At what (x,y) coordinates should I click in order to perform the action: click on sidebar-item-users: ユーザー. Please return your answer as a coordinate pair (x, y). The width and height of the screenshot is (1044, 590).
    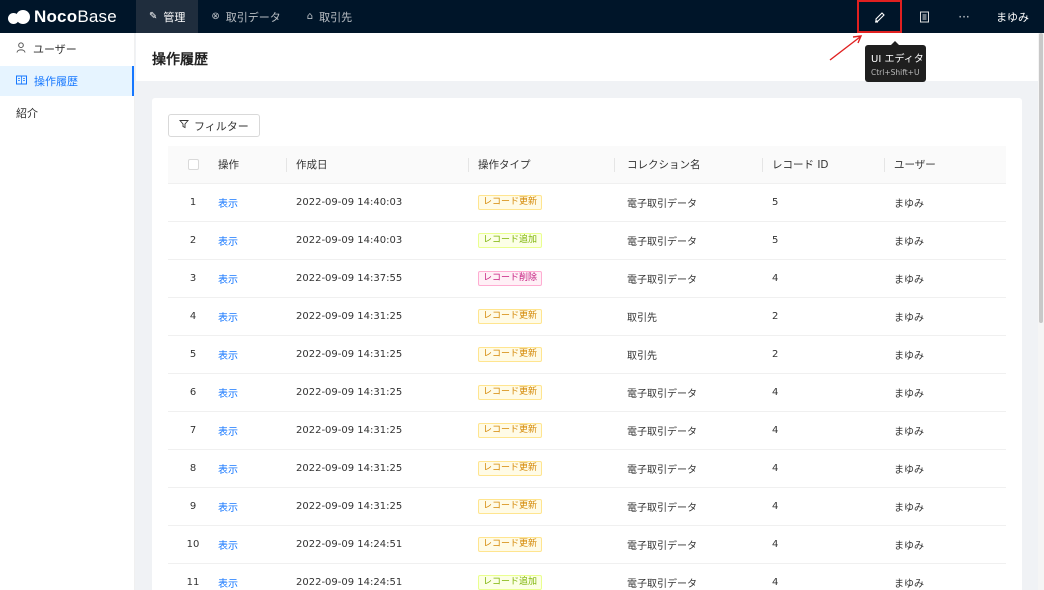
    Looking at the image, I should click on (67, 49).